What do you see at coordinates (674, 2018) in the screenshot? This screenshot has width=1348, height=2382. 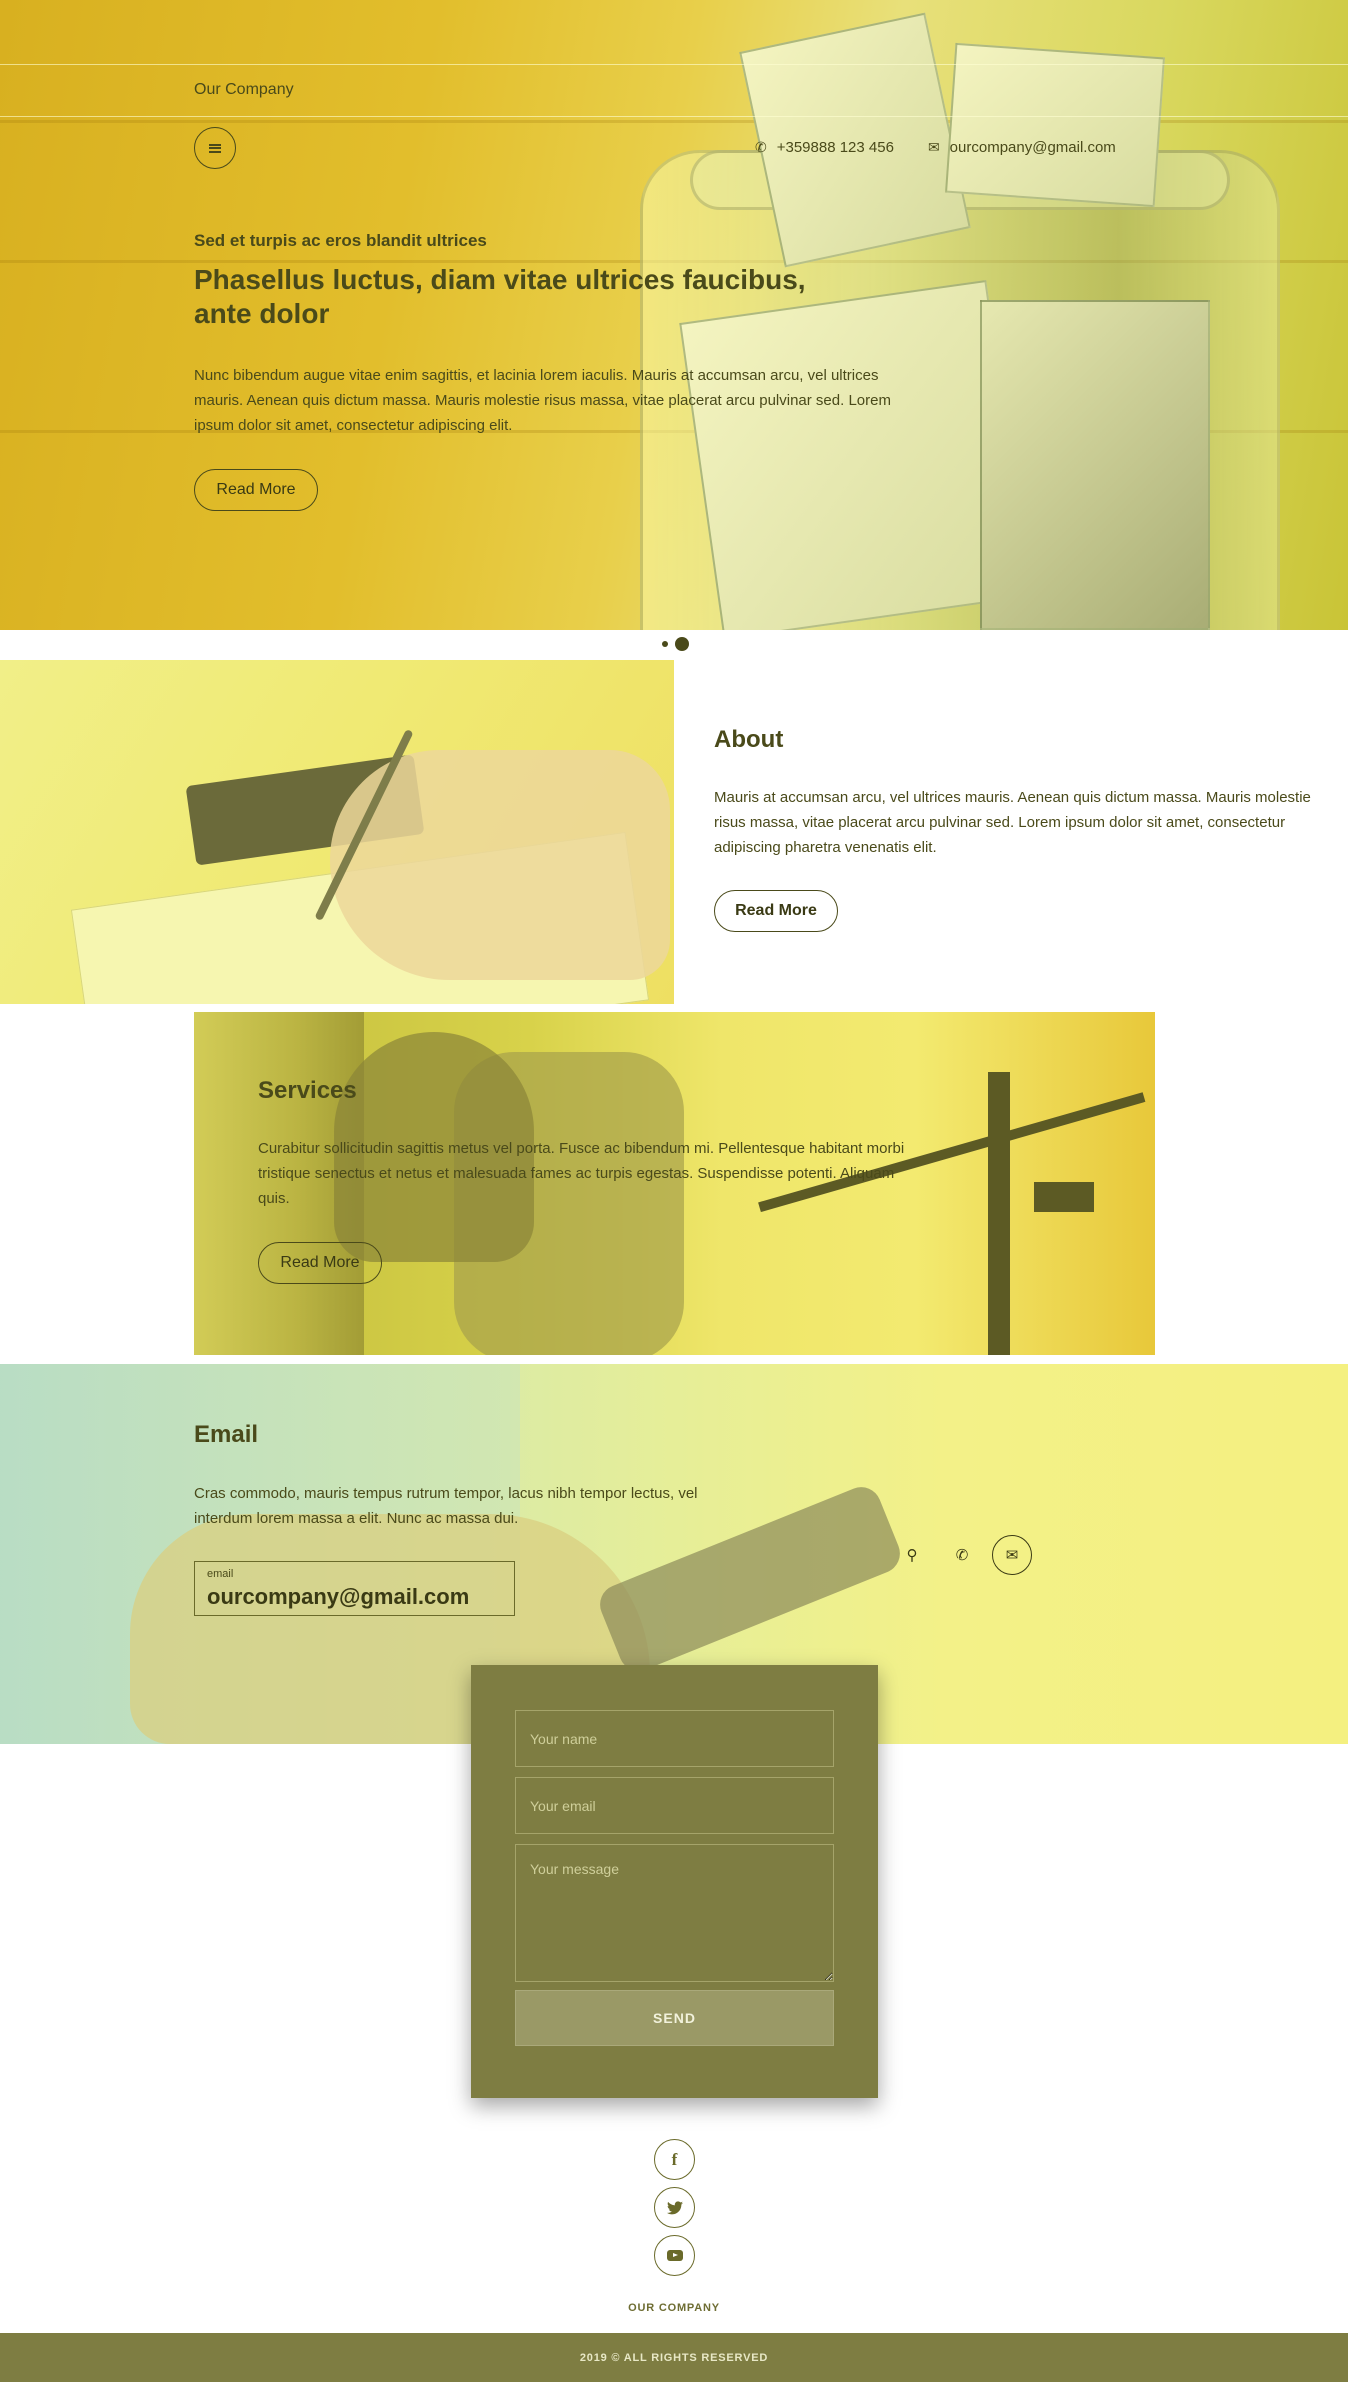 I see `send-button: SEND` at bounding box center [674, 2018].